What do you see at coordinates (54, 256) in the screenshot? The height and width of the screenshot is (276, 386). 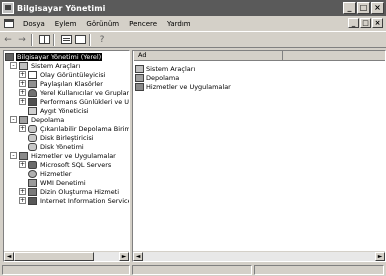 I see `scroll-thumb` at bounding box center [54, 256].